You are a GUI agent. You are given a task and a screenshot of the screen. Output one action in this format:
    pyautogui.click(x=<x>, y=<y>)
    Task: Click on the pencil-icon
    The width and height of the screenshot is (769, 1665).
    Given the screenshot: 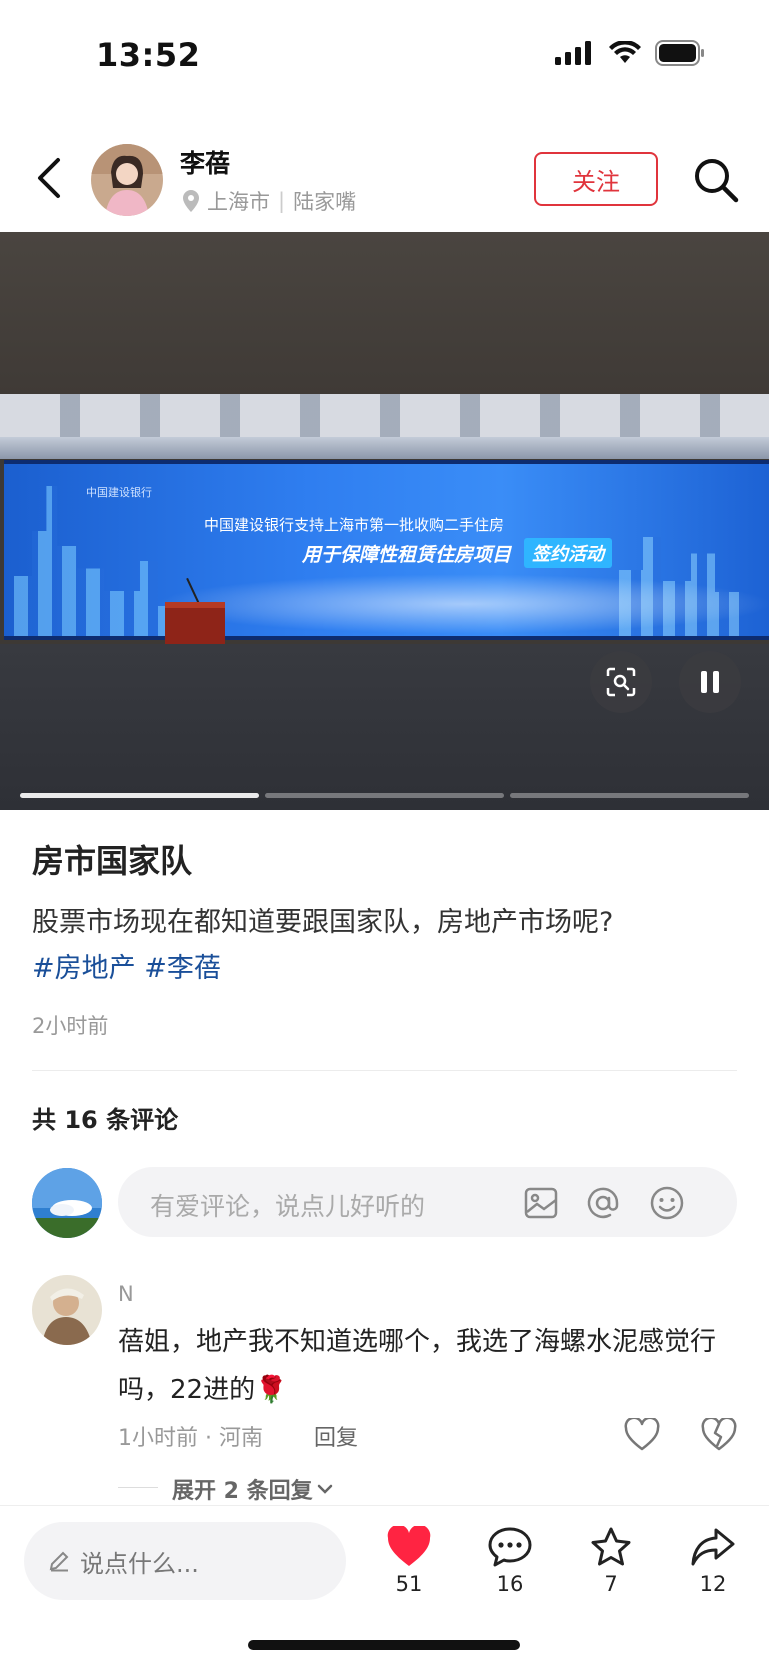 What is the action you would take?
    pyautogui.click(x=59, y=1561)
    